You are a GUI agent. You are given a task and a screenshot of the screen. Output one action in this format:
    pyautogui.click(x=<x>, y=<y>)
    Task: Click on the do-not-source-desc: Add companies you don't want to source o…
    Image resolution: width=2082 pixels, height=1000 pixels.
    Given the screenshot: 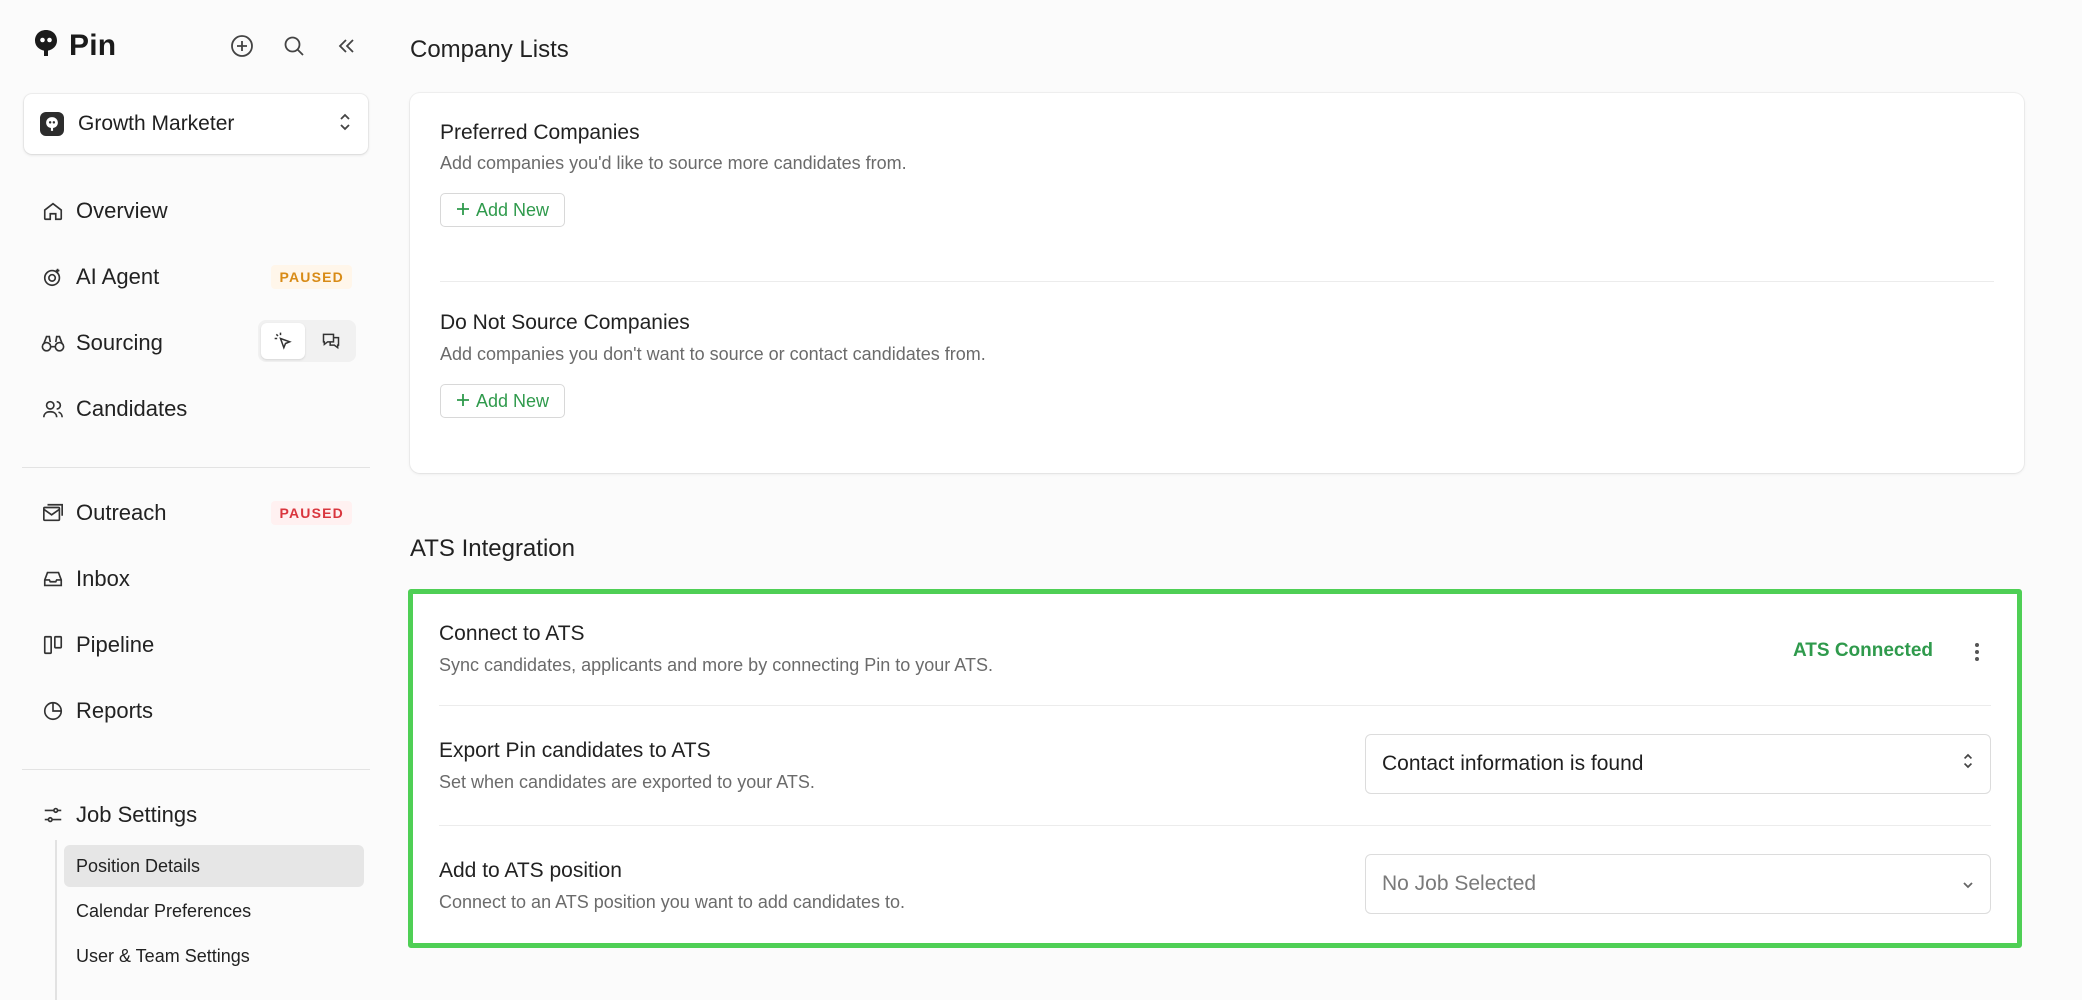 What is the action you would take?
    pyautogui.click(x=713, y=354)
    